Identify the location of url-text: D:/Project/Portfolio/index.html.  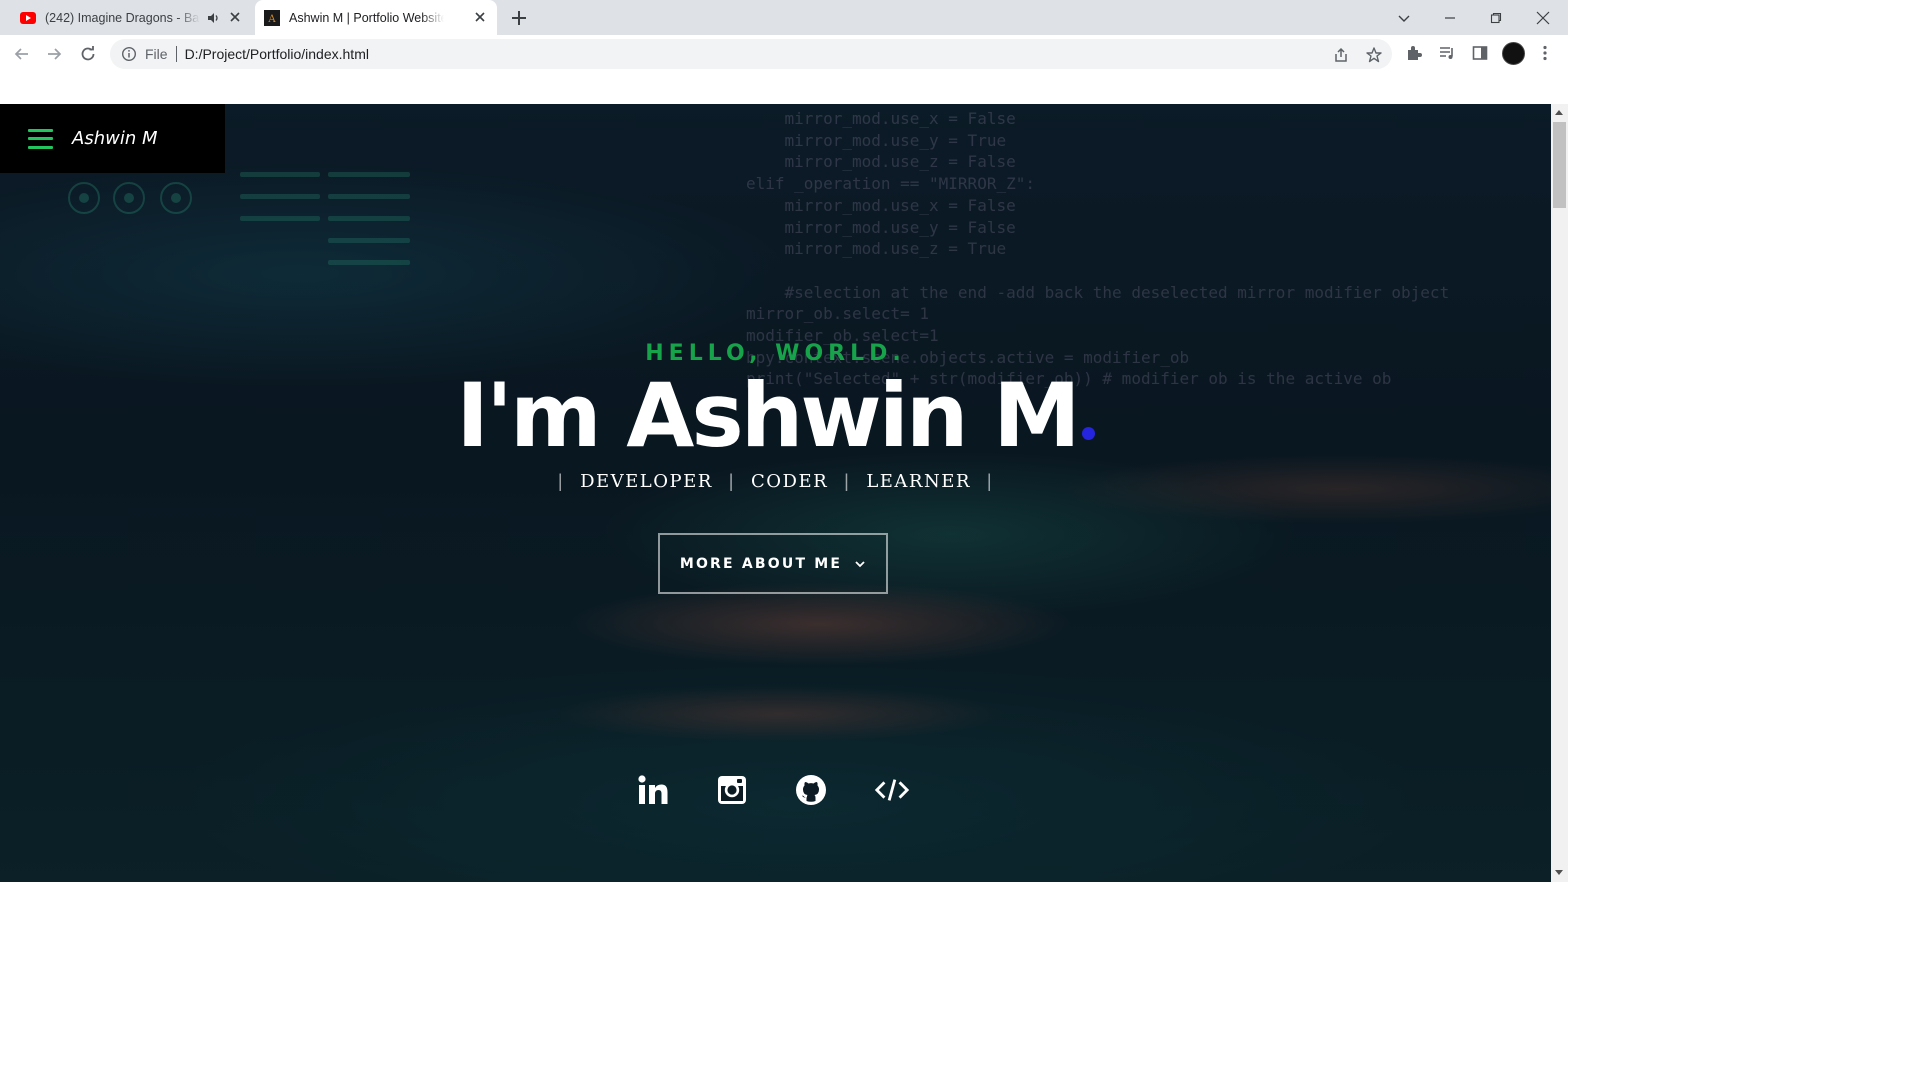
(277, 54).